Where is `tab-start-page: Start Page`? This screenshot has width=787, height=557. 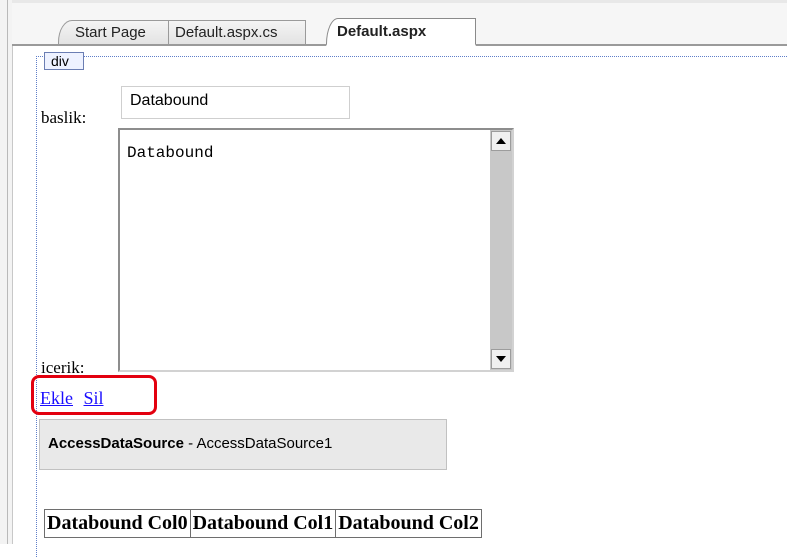
tab-start-page: Start Page is located at coordinates (114, 32).